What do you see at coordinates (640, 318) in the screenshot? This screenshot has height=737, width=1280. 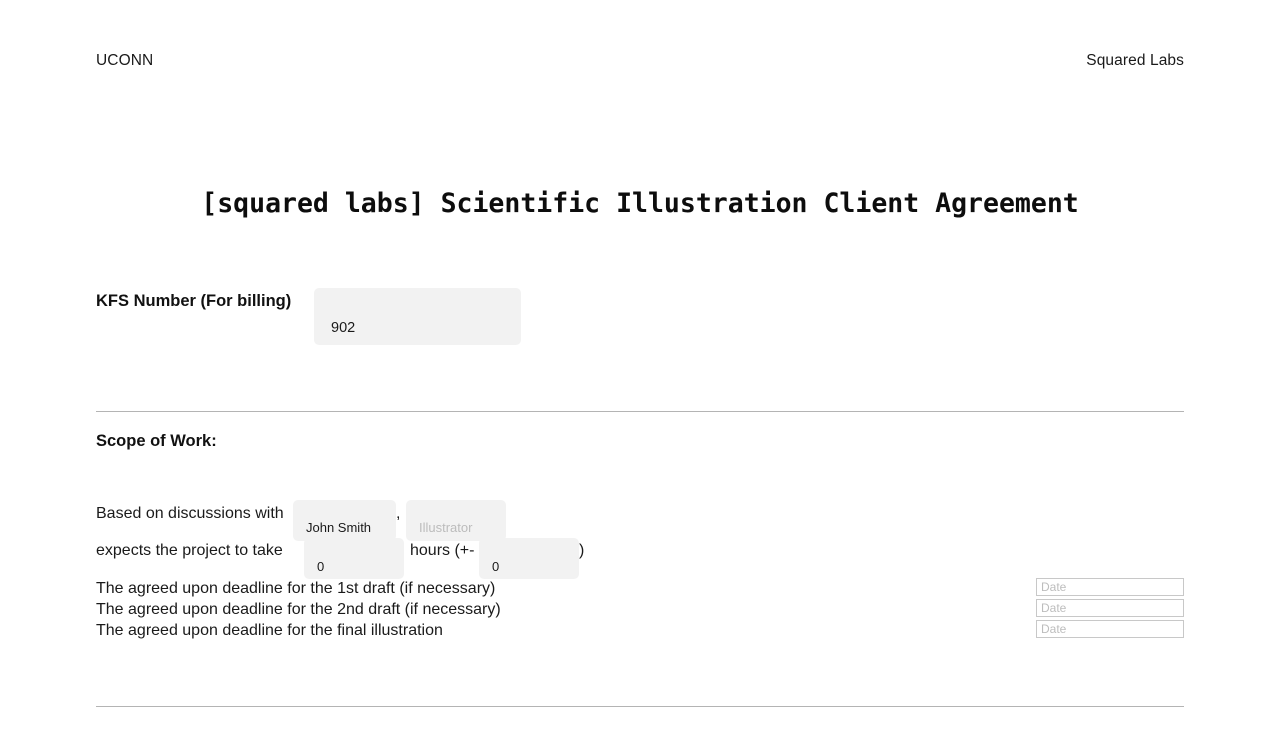 I see `kfs-number-row: KFS Number (For billing)` at bounding box center [640, 318].